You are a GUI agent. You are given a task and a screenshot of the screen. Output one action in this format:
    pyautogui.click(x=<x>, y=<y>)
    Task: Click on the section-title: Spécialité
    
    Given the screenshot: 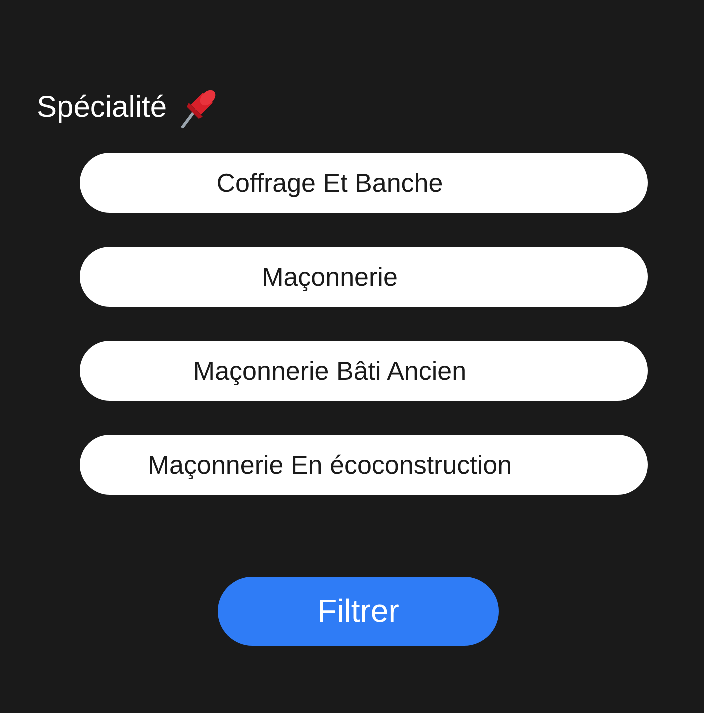 What is the action you would take?
    pyautogui.click(x=102, y=108)
    